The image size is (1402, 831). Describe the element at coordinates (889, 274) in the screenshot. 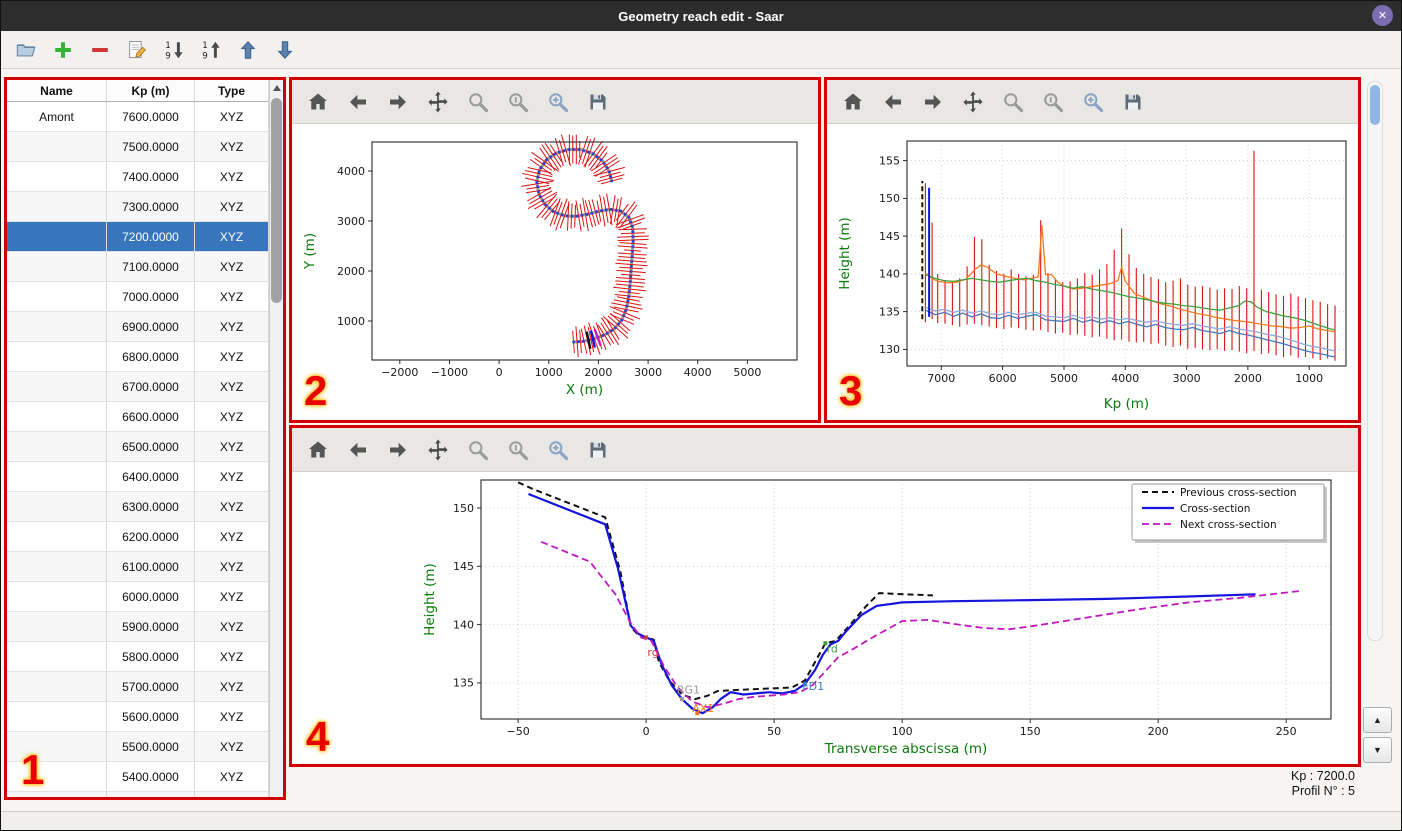

I see `svg-text: 140` at that location.